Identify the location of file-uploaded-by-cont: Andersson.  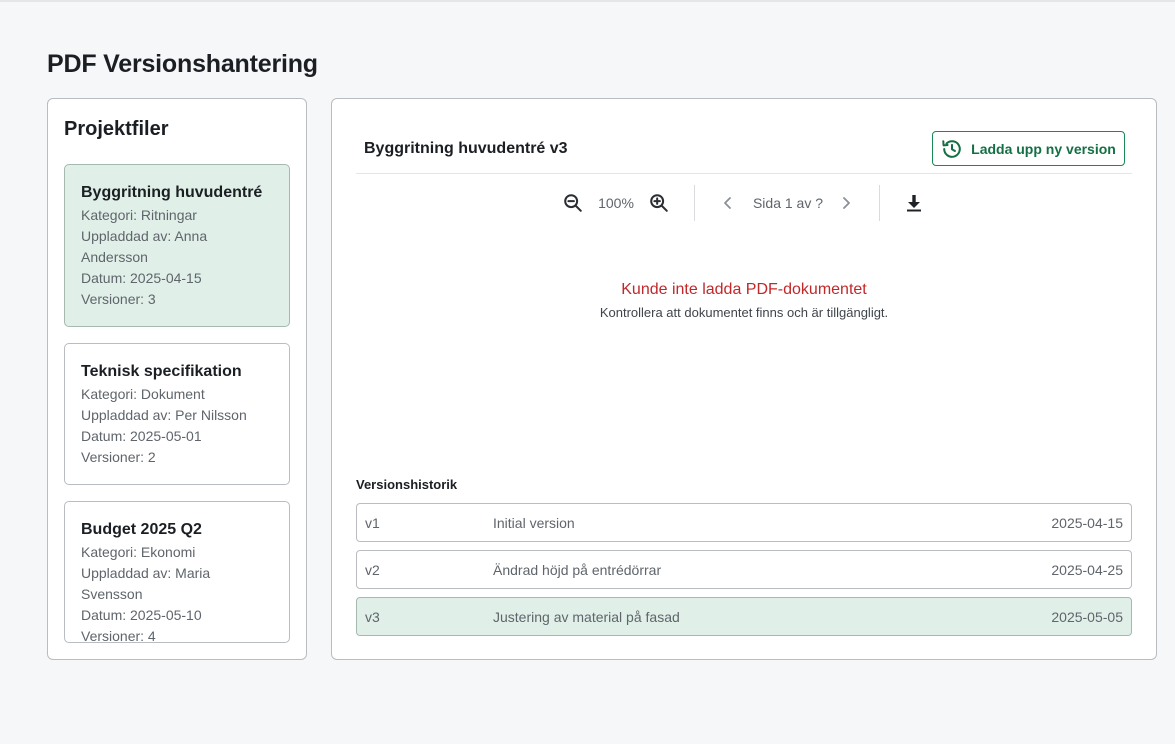
(114, 257).